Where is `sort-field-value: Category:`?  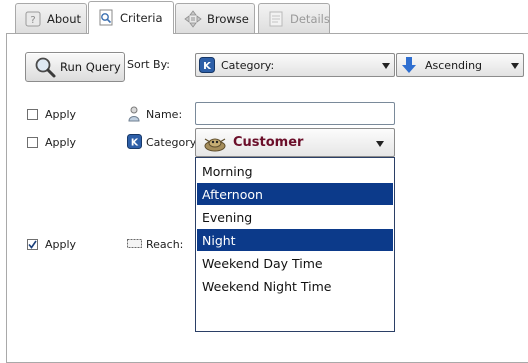 sort-field-value: Category: is located at coordinates (248, 65).